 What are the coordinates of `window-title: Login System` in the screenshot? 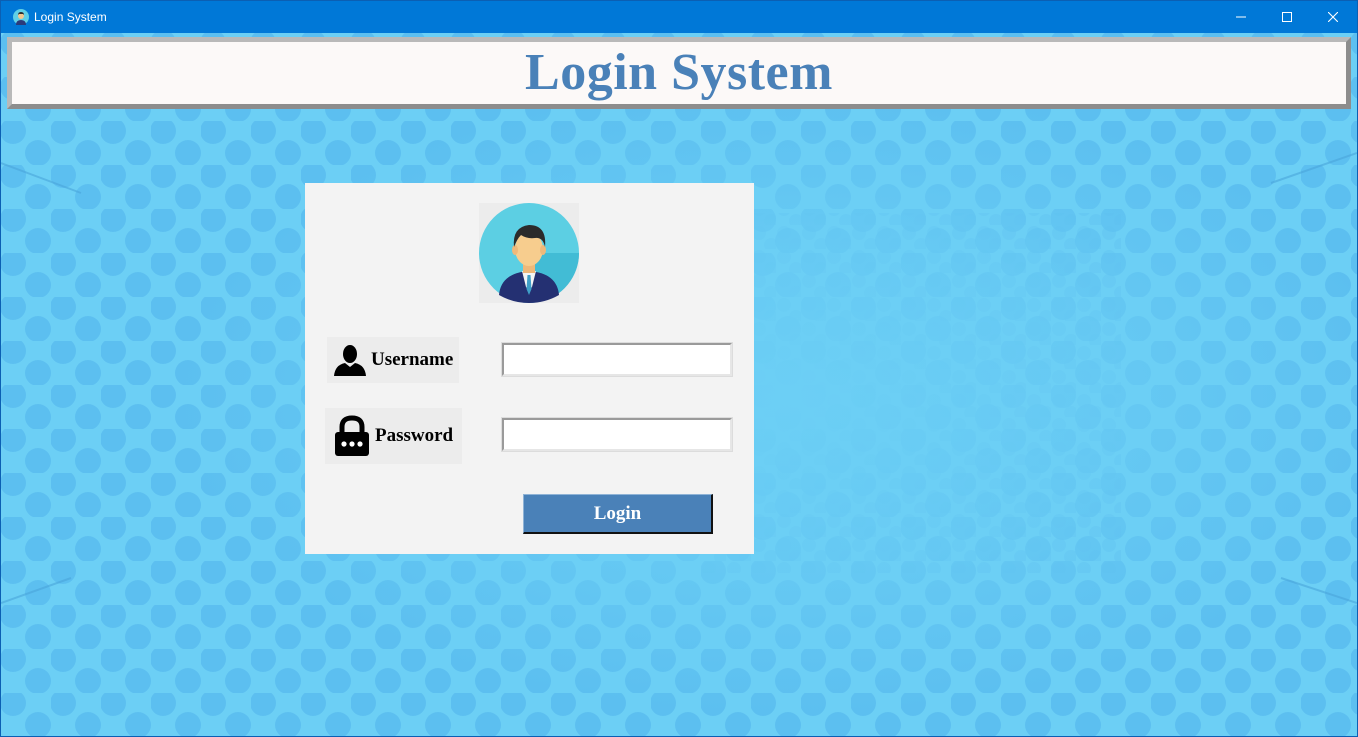 It's located at (70, 17).